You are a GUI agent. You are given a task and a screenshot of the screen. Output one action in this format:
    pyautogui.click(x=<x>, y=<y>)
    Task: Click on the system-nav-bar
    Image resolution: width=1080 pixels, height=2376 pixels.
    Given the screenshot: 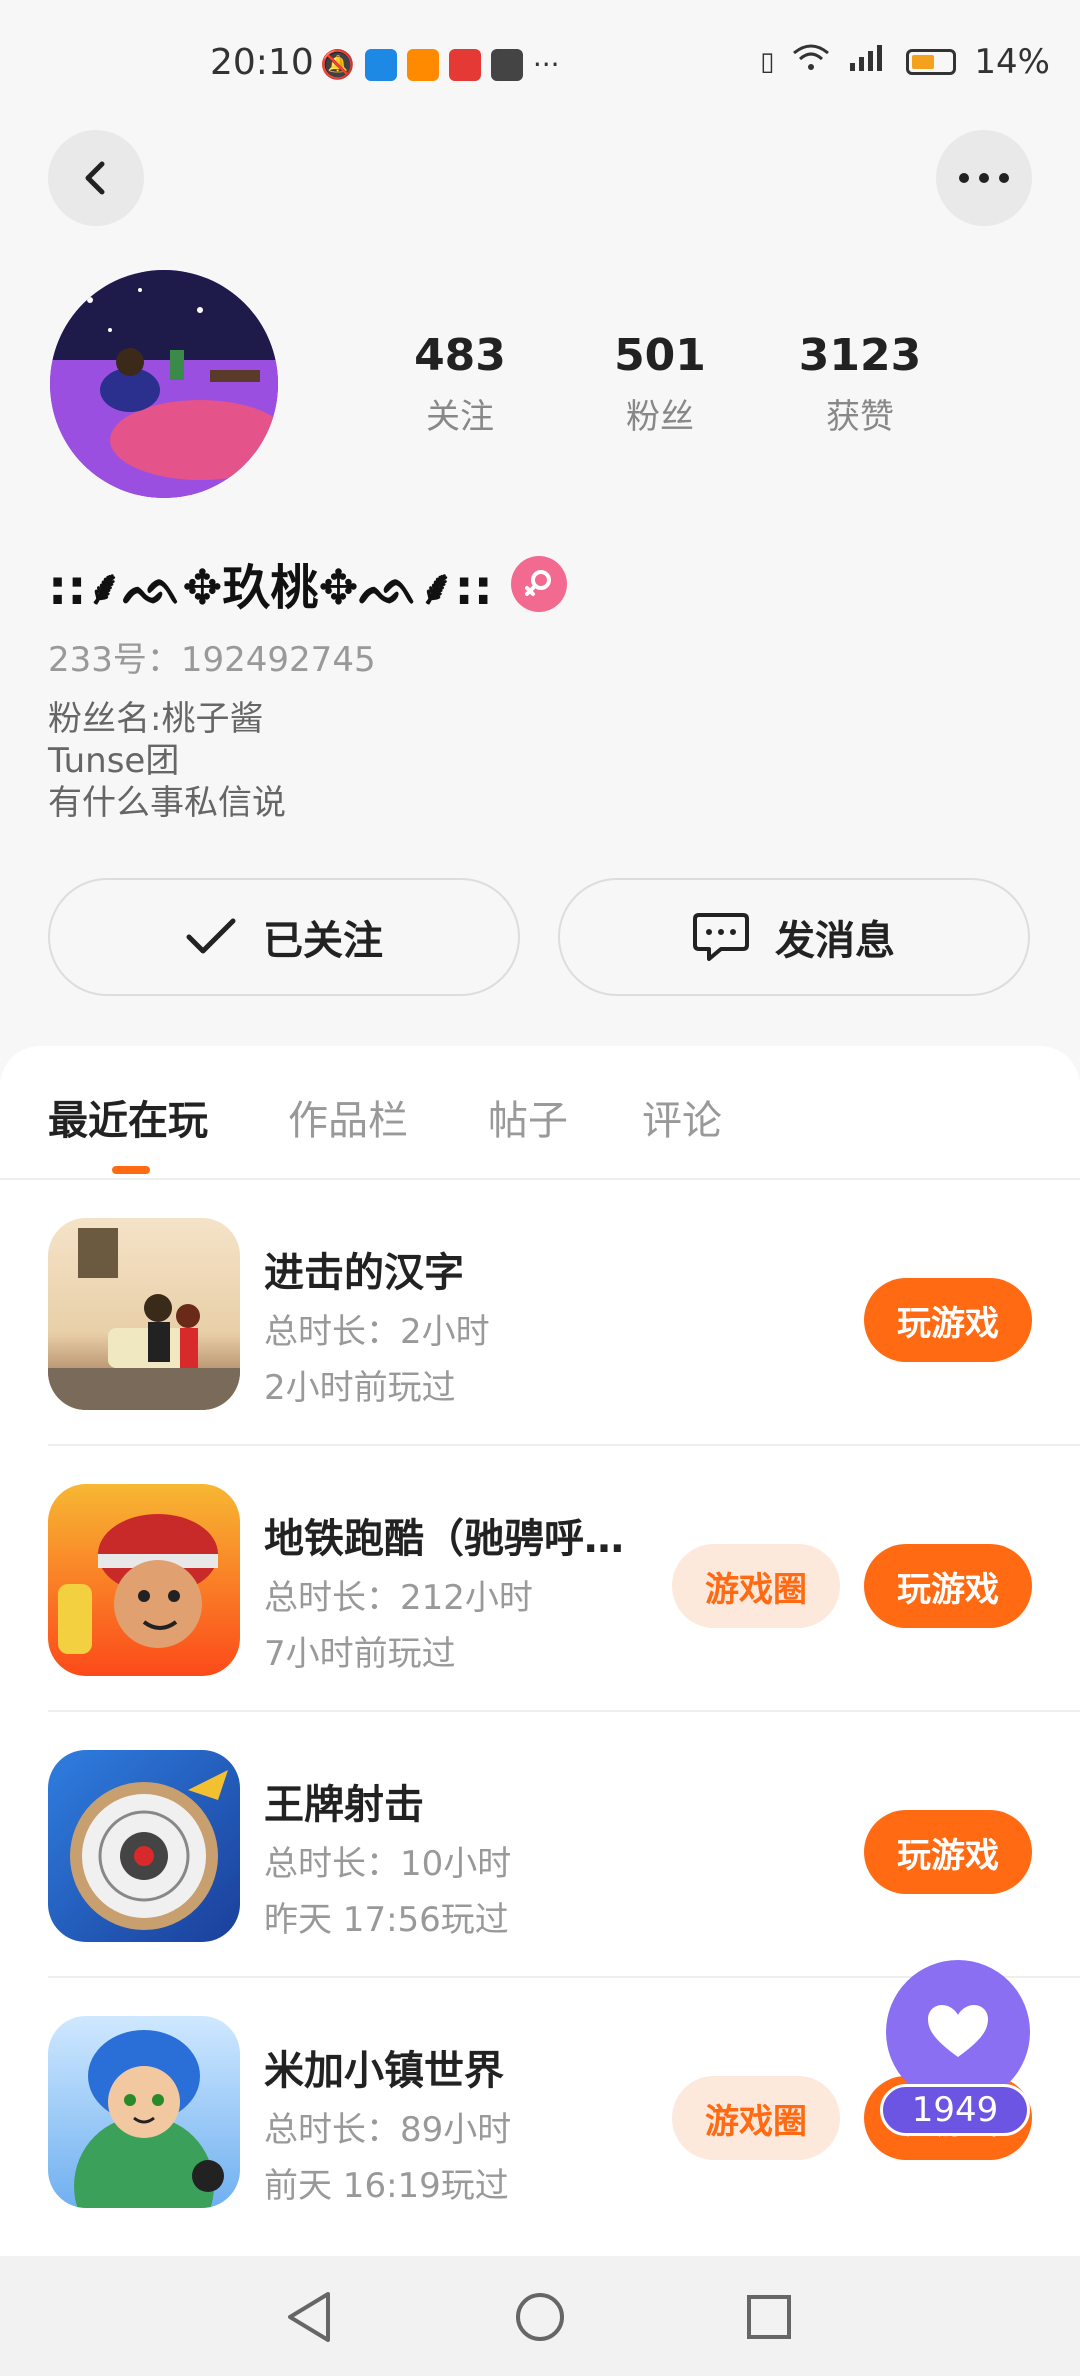 What is the action you would take?
    pyautogui.click(x=540, y=2316)
    